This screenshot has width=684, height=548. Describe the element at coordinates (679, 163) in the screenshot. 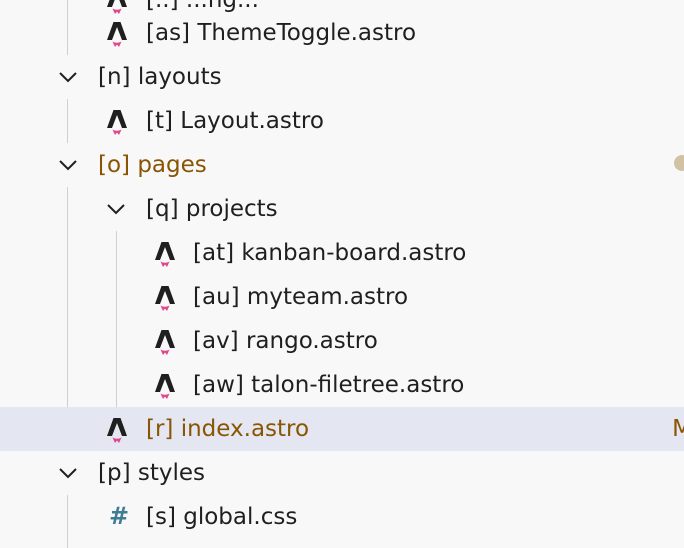

I see `modified-dot` at that location.